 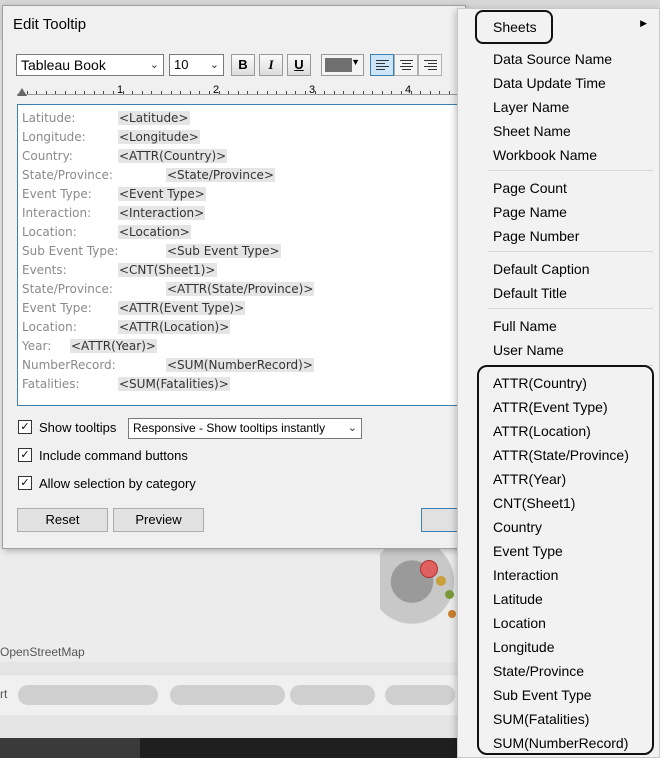 What do you see at coordinates (120, 90) in the screenshot?
I see `ruler-number: 1` at bounding box center [120, 90].